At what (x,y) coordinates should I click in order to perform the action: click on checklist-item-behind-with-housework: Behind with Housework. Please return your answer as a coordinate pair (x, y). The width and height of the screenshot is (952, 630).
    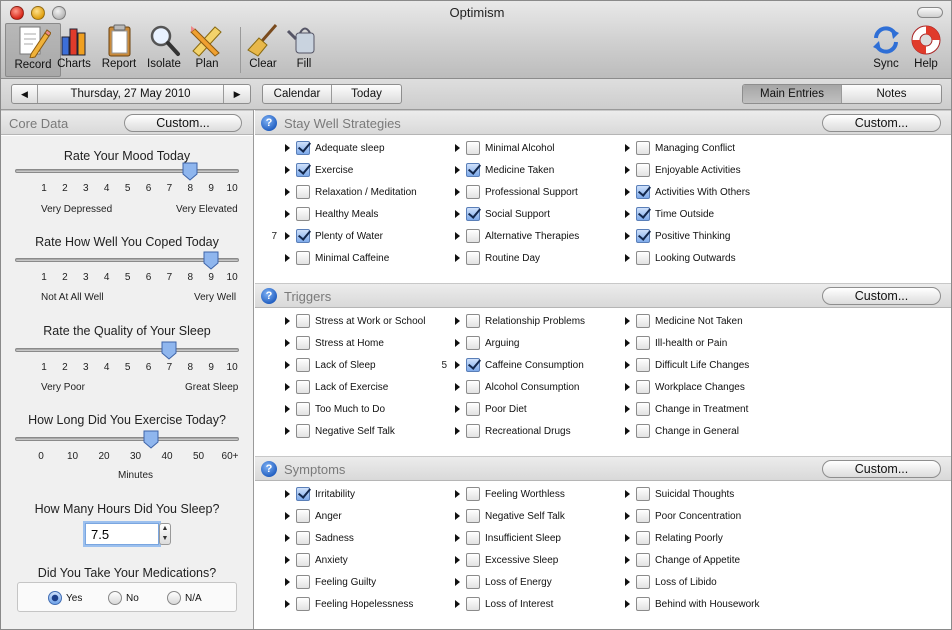
    Looking at the image, I should click on (692, 604).